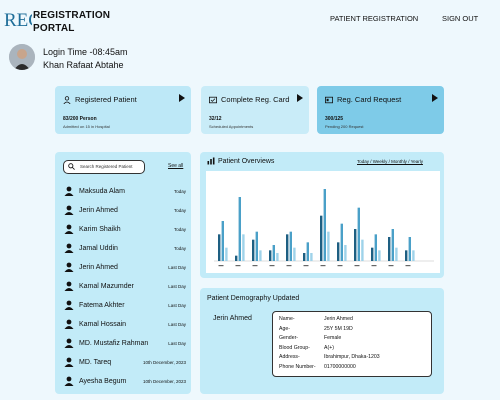 The image size is (500, 400). I want to click on brand-line-1: REGISTRATION, so click(72, 15).